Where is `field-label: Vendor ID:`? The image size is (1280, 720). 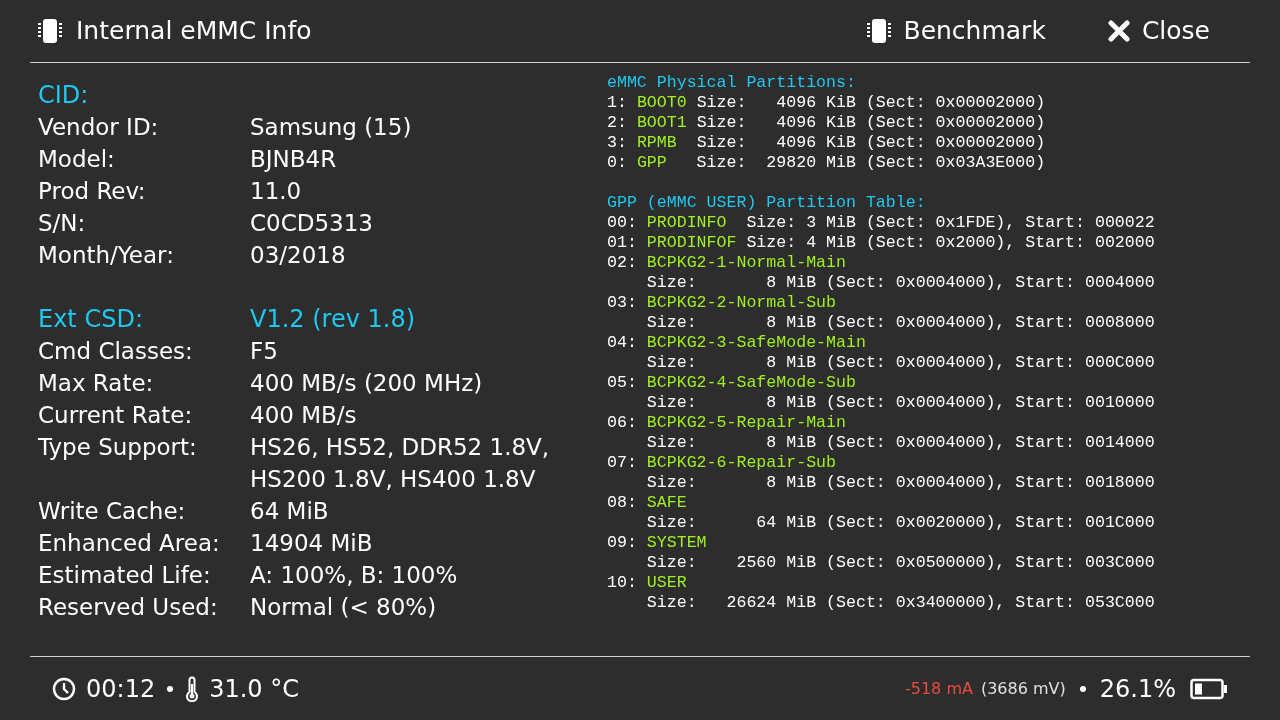
field-label: Vendor ID: is located at coordinates (99, 127).